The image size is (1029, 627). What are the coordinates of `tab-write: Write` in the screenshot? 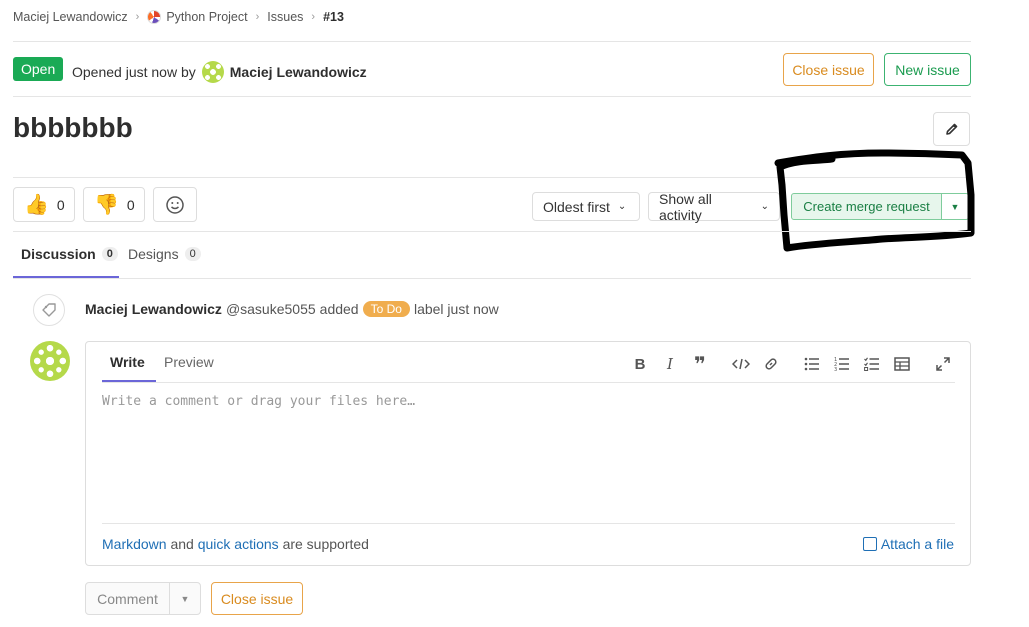 It's located at (127, 362).